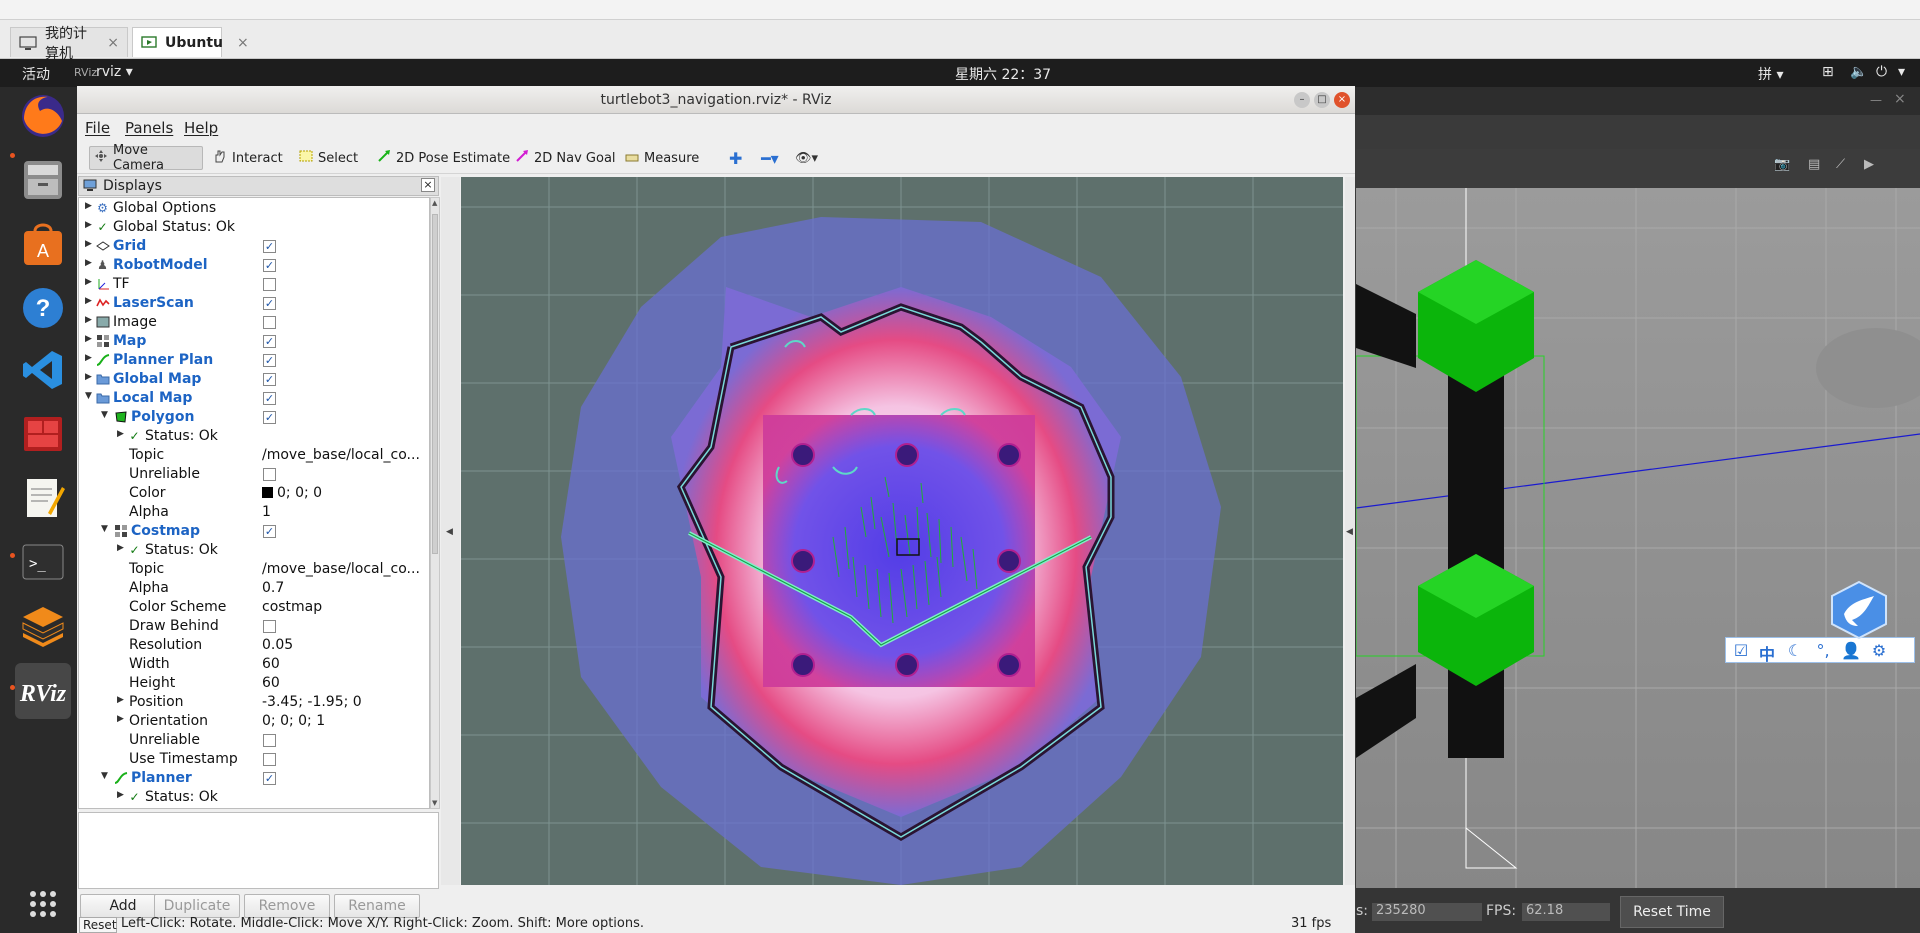 This screenshot has width=1920, height=933. What do you see at coordinates (344, 645) in the screenshot?
I see `row-value: 0.05` at bounding box center [344, 645].